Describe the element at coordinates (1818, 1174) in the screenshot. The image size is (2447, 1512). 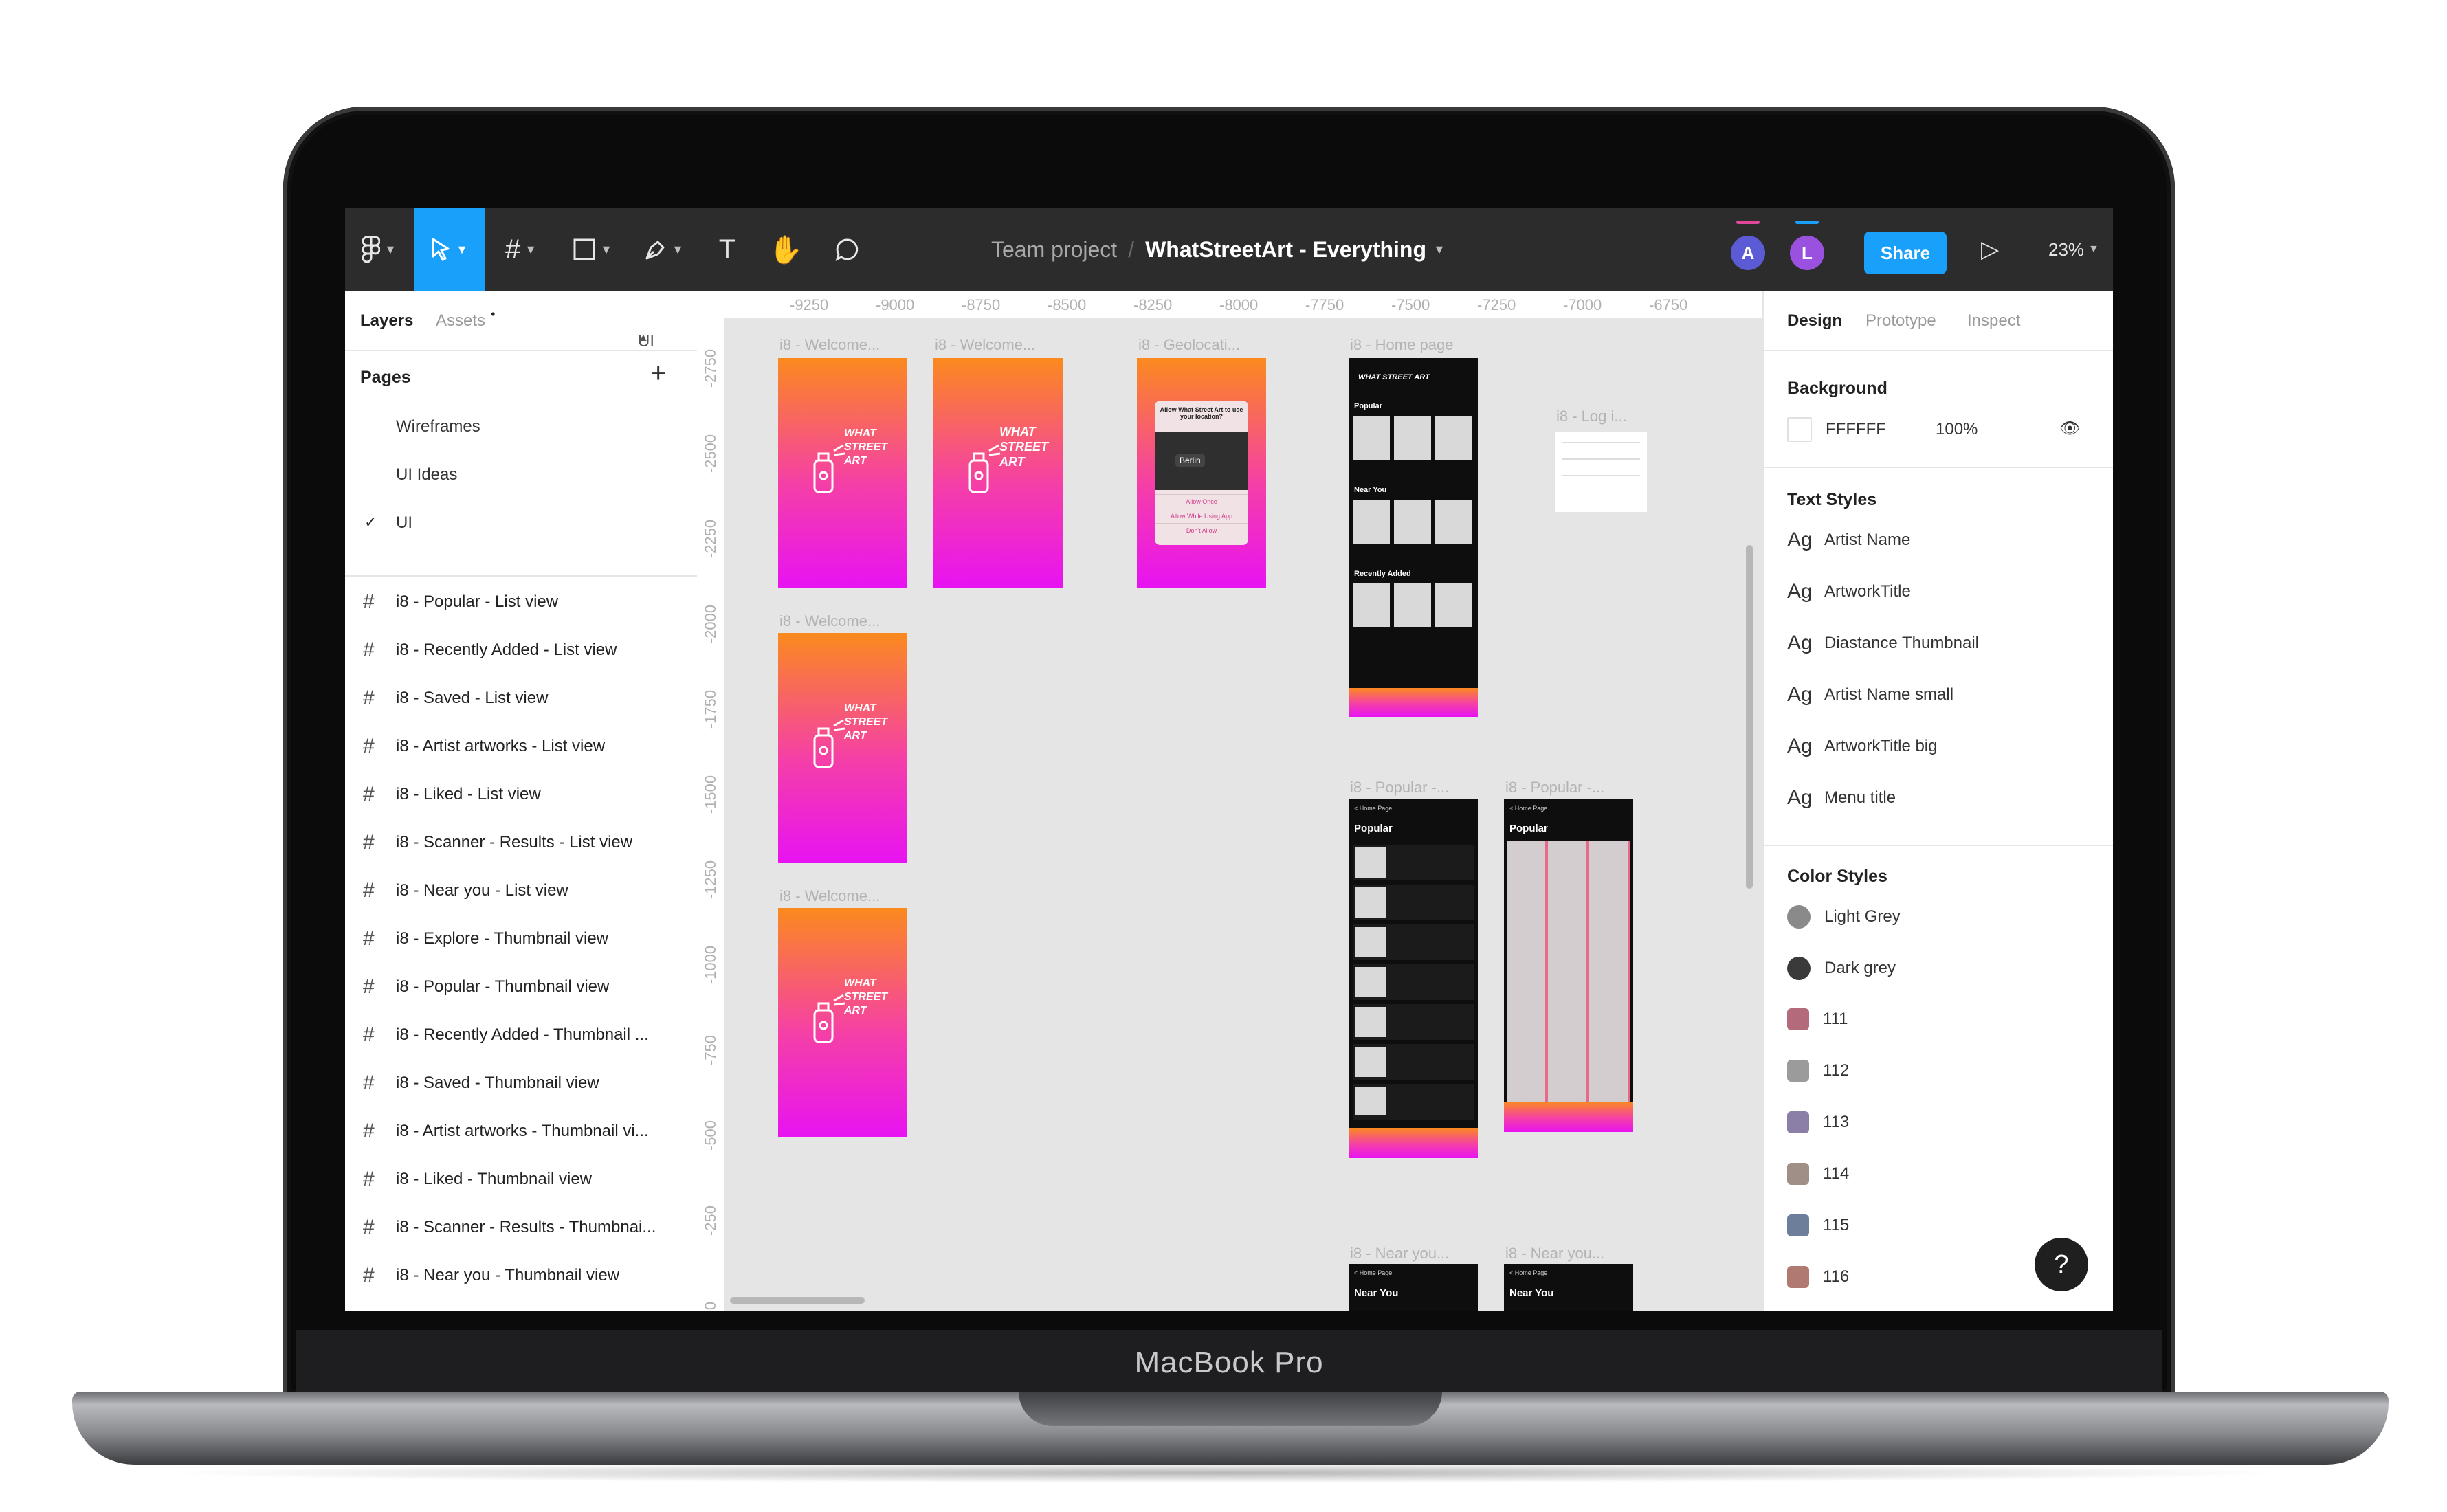
I see `color-style-item: 114` at that location.